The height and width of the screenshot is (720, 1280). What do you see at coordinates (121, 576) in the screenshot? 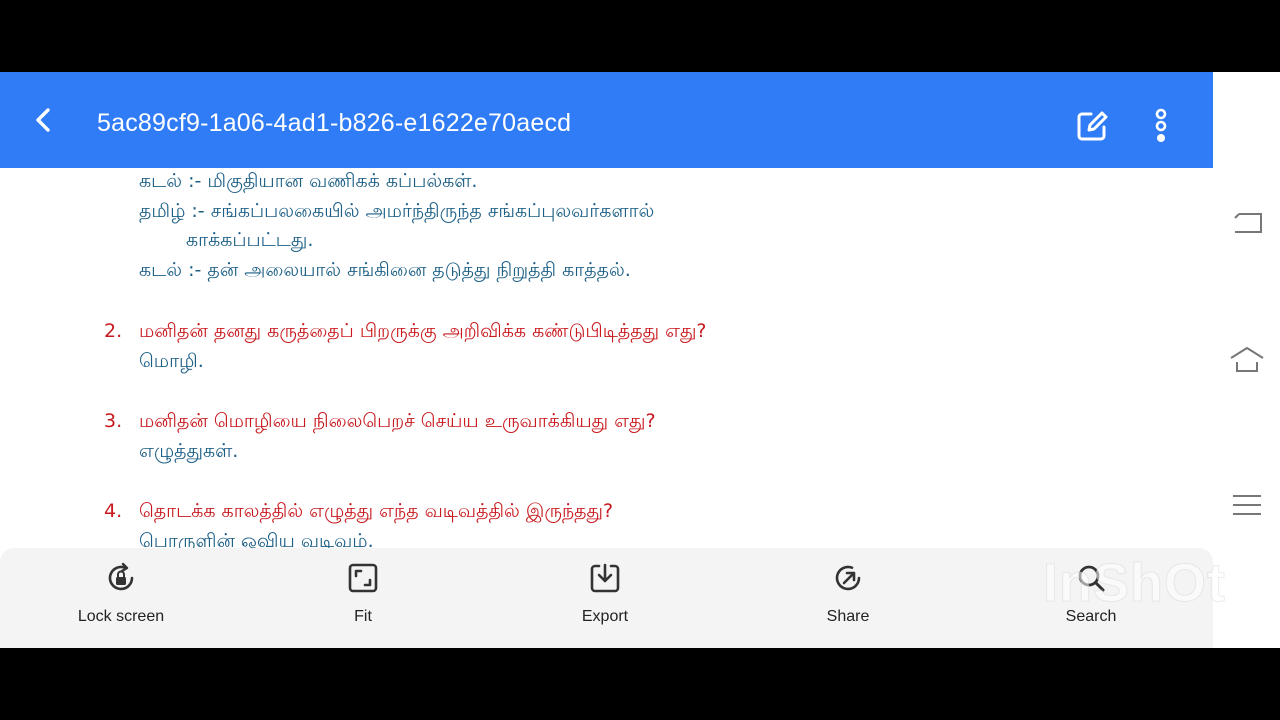
I see `lock-rotation-icon` at bounding box center [121, 576].